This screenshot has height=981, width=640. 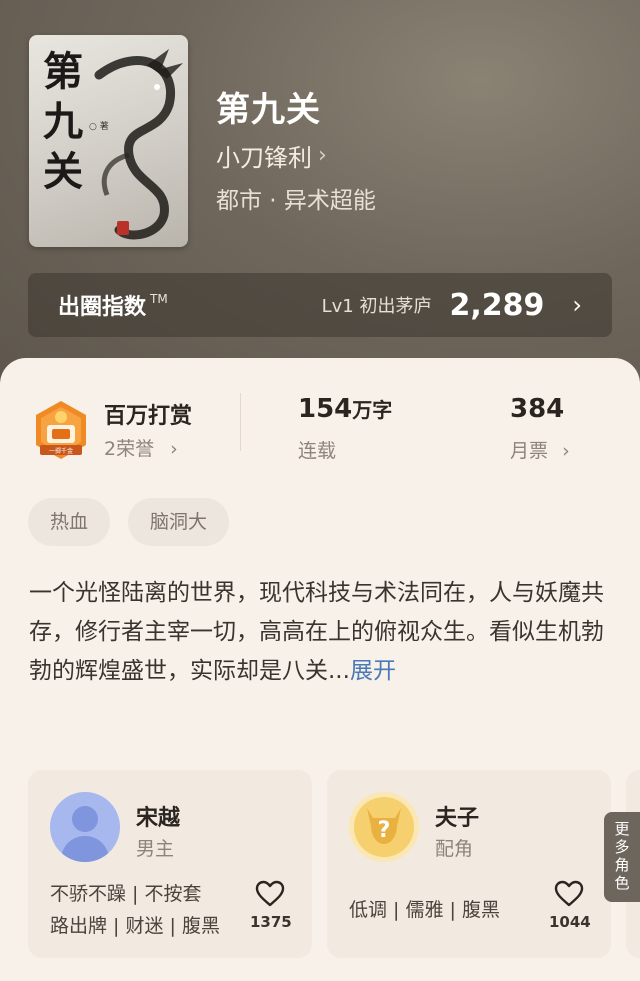 I want to click on word-count: 154万字, so click(x=345, y=409).